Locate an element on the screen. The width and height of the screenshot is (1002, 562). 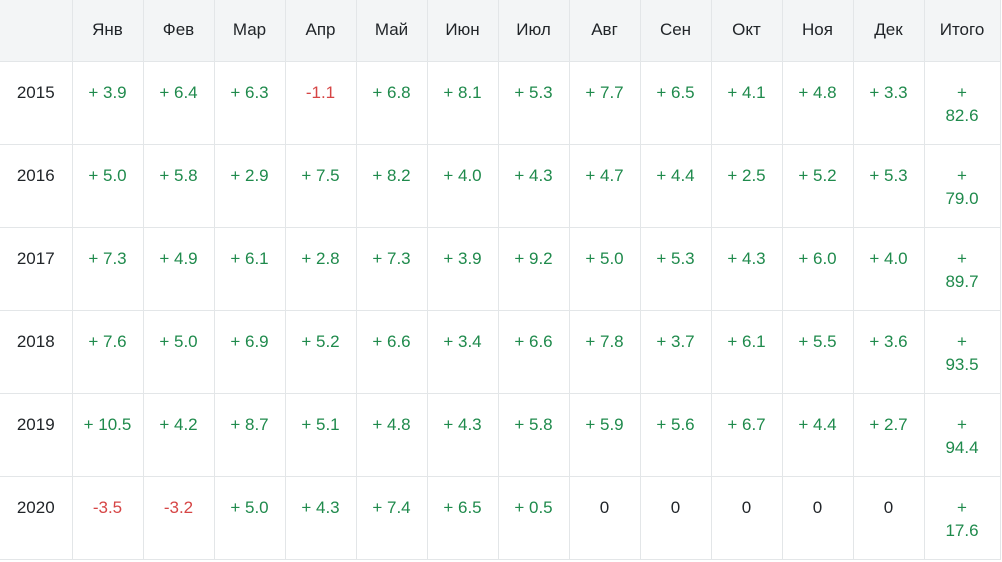
month-value-cell: + 6.0 is located at coordinates (818, 269).